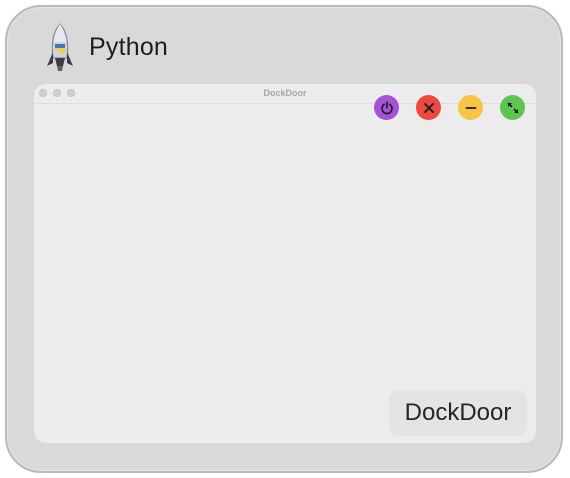 This screenshot has width=570, height=478. I want to click on fullscreen-icon, so click(512, 107).